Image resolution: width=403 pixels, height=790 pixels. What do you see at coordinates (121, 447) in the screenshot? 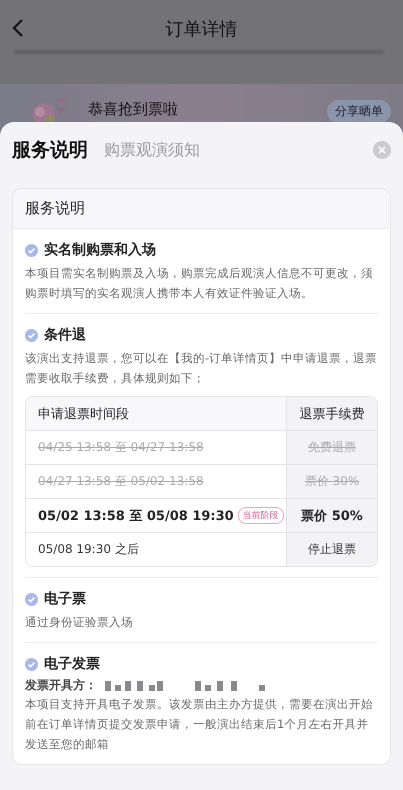
I see `table-cell: 04/25 13:58 至 04/27 13:58` at bounding box center [121, 447].